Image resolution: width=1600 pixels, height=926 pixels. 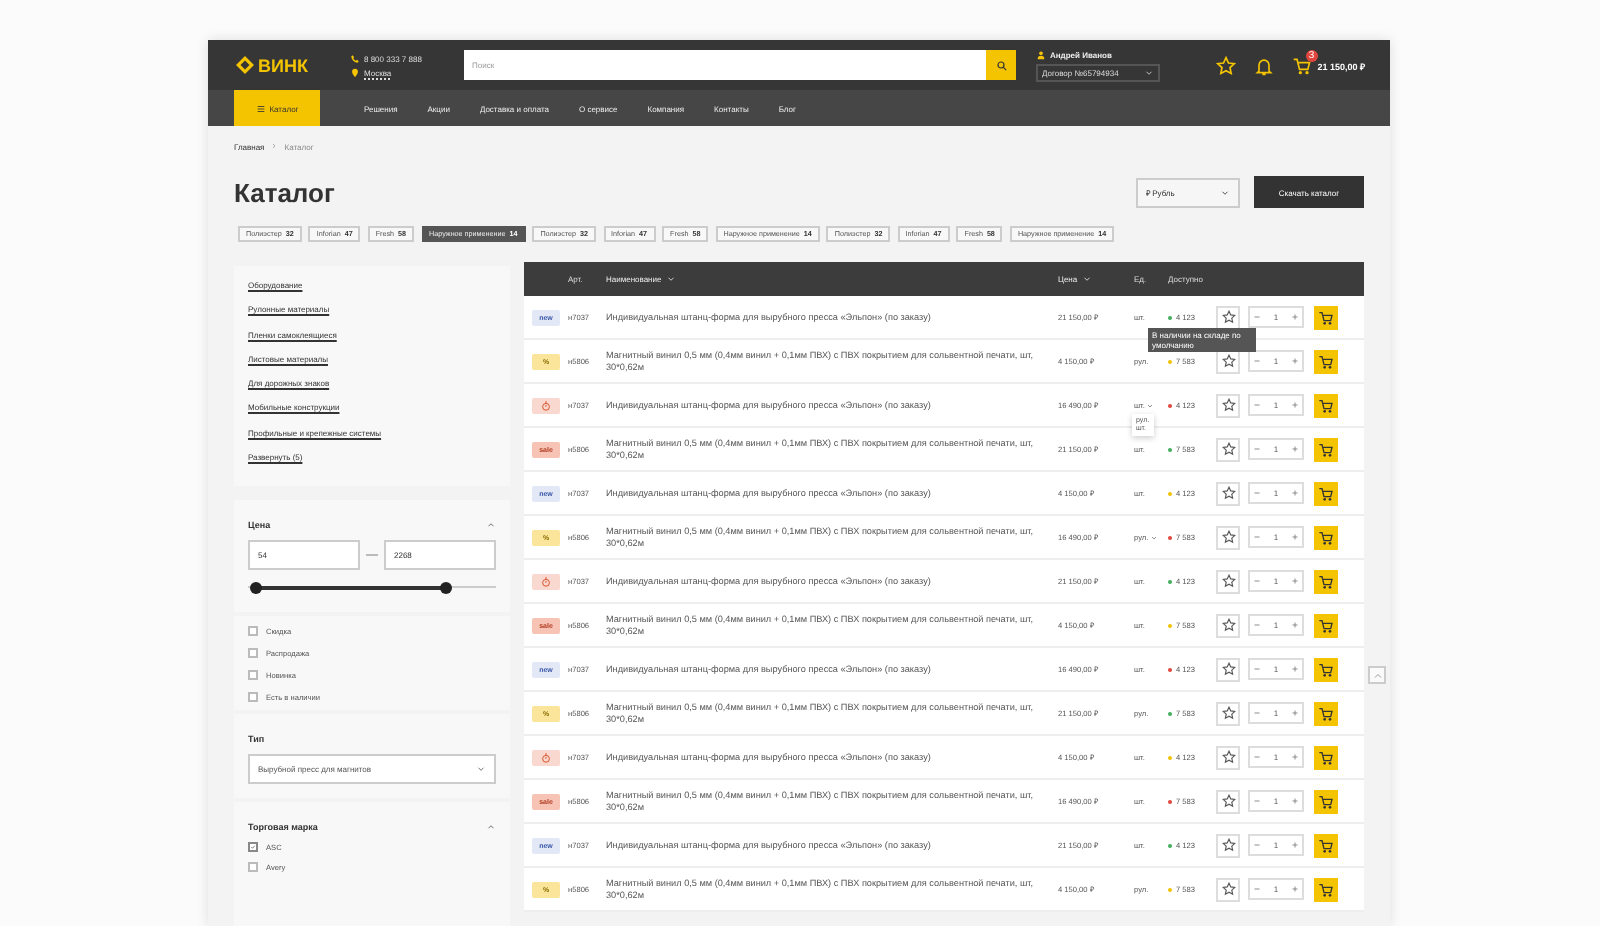 What do you see at coordinates (283, 65) in the screenshot?
I see `logo-text: ВИНК` at bounding box center [283, 65].